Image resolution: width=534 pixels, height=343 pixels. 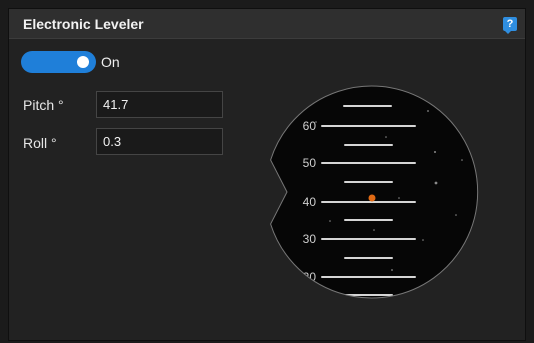 I want to click on scale-label-60: 60, so click(x=310, y=126).